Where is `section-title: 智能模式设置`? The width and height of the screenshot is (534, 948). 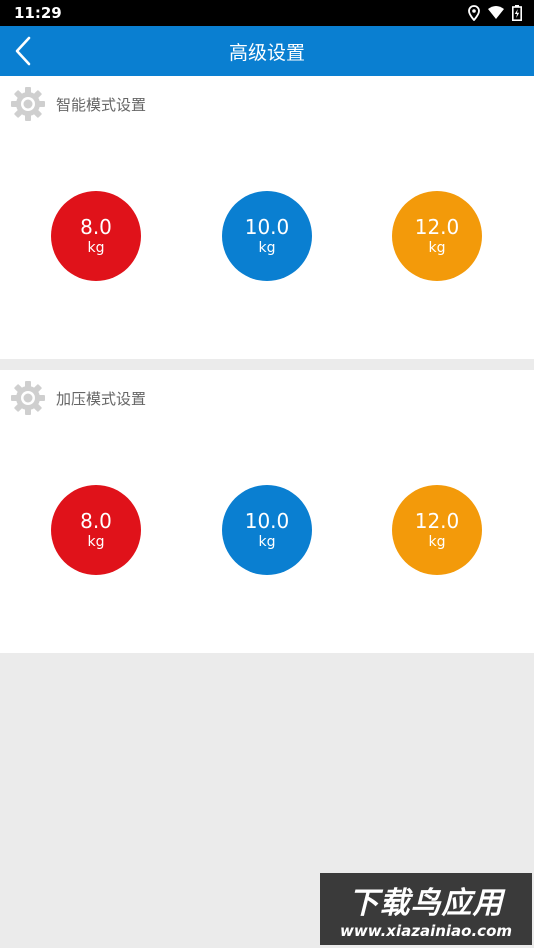 section-title: 智能模式设置 is located at coordinates (101, 104).